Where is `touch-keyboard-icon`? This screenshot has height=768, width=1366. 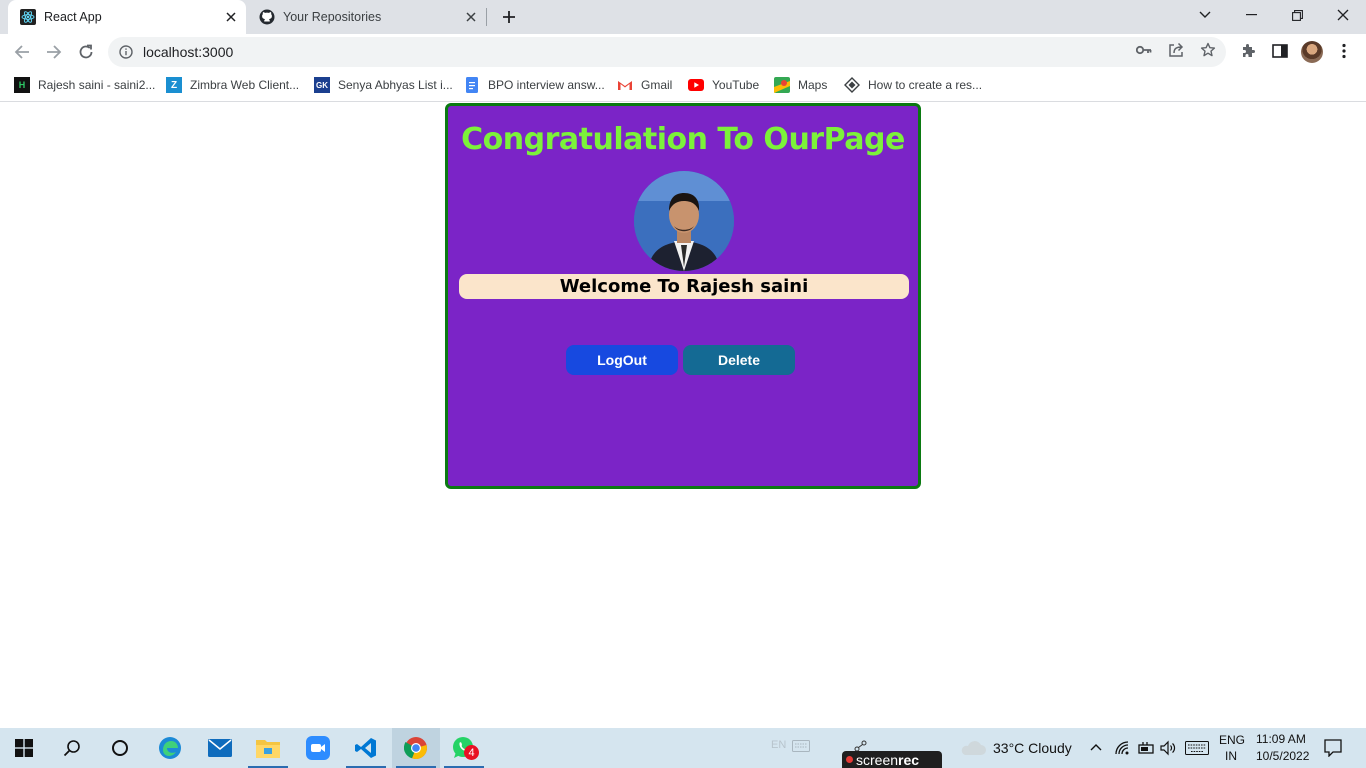
touch-keyboard-icon is located at coordinates (1197, 748).